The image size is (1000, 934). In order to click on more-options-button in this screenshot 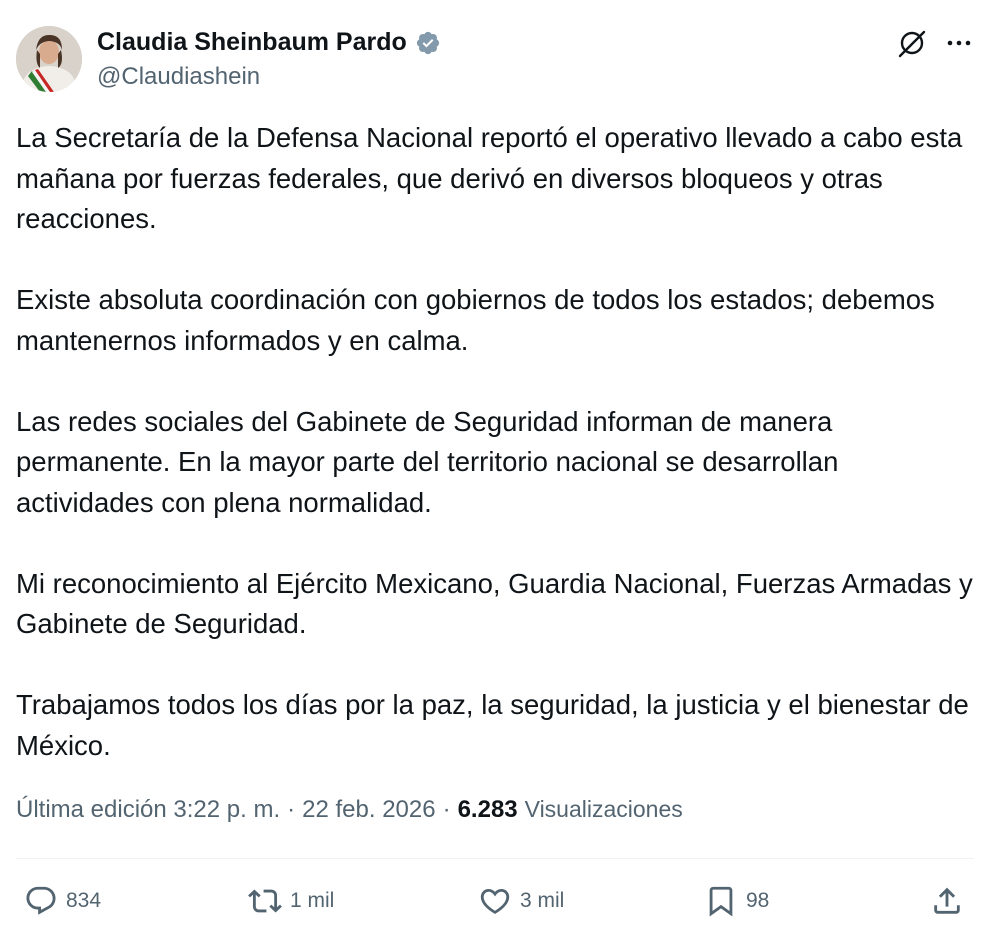, I will do `click(959, 43)`.